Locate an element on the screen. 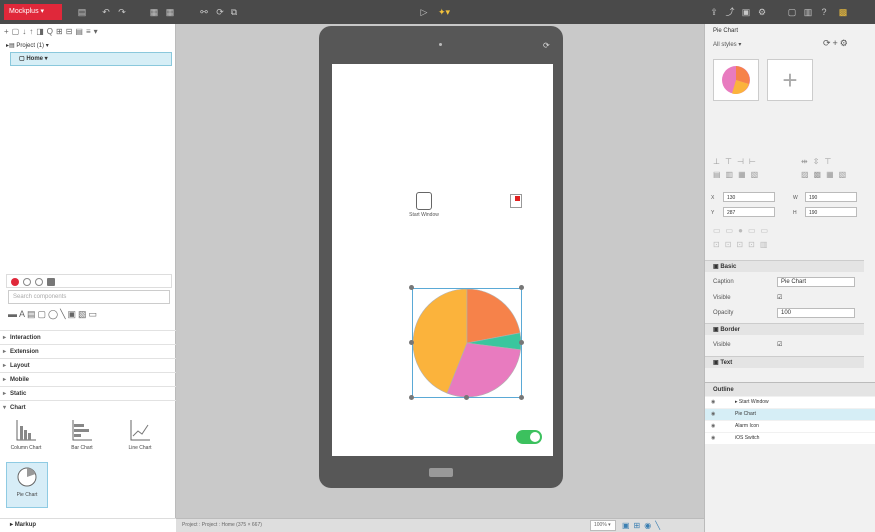  category-chart: ▾ Chart is located at coordinates (88, 407).